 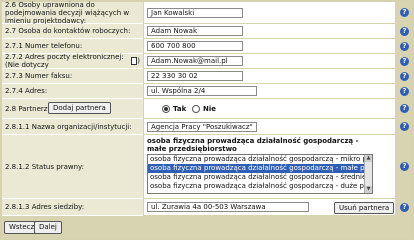 I want to click on row-partners: 2.8 Partnerzy: Dodaj partnera Tak Nie ?, so click(x=206, y=109).